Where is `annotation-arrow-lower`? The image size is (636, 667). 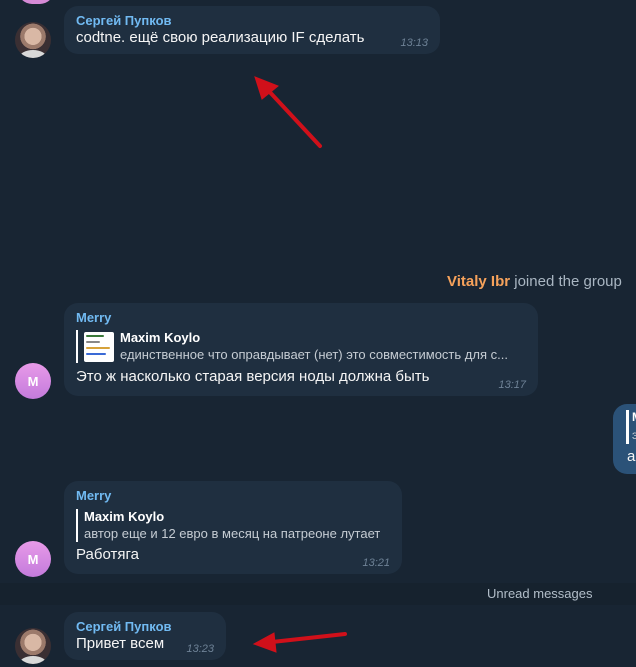
annotation-arrow-lower is located at coordinates (299, 642).